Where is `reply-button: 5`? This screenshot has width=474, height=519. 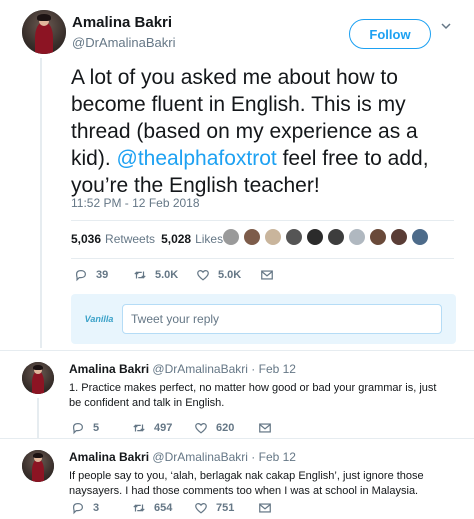
reply-button: 5 is located at coordinates (101, 428).